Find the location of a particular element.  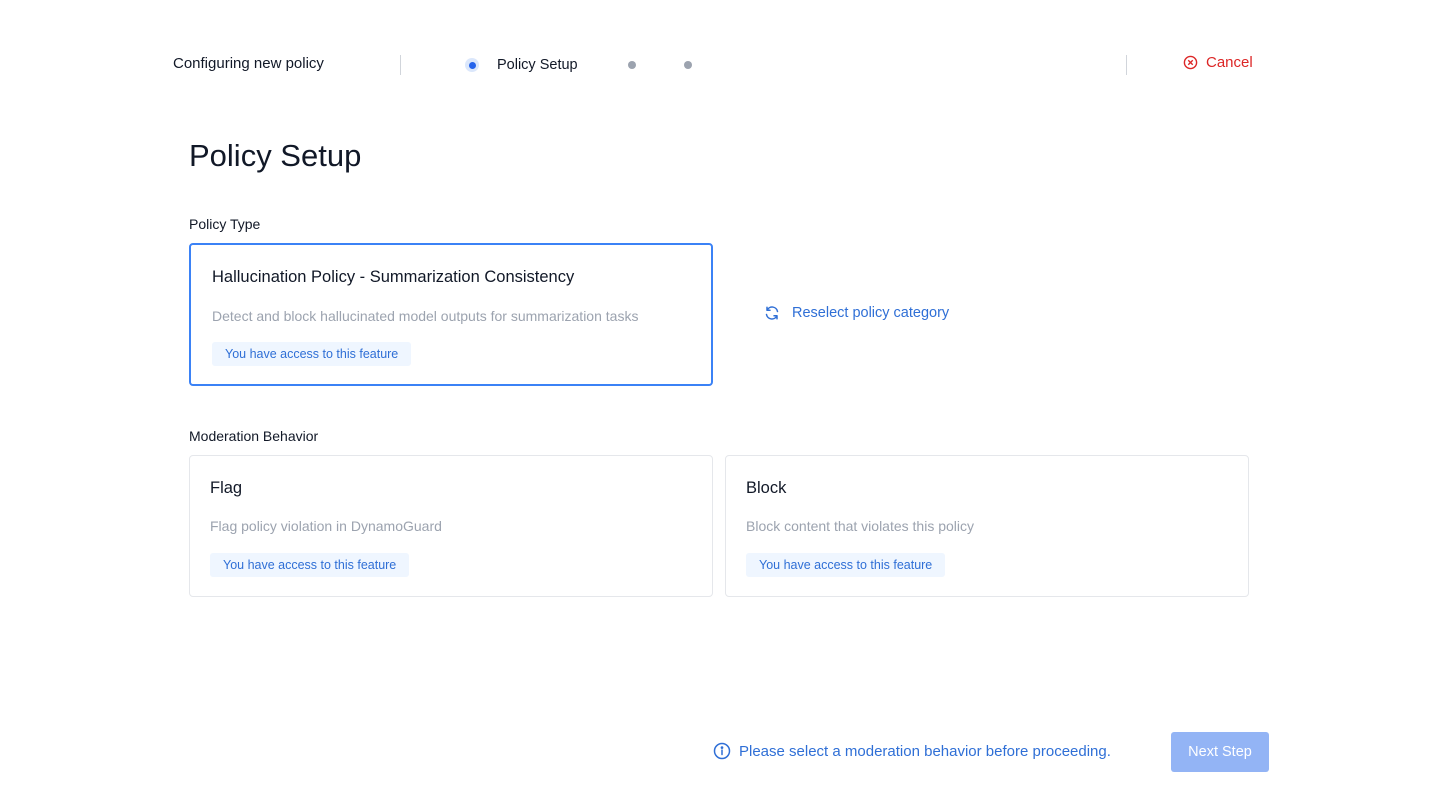

refresh-icon is located at coordinates (772, 313).